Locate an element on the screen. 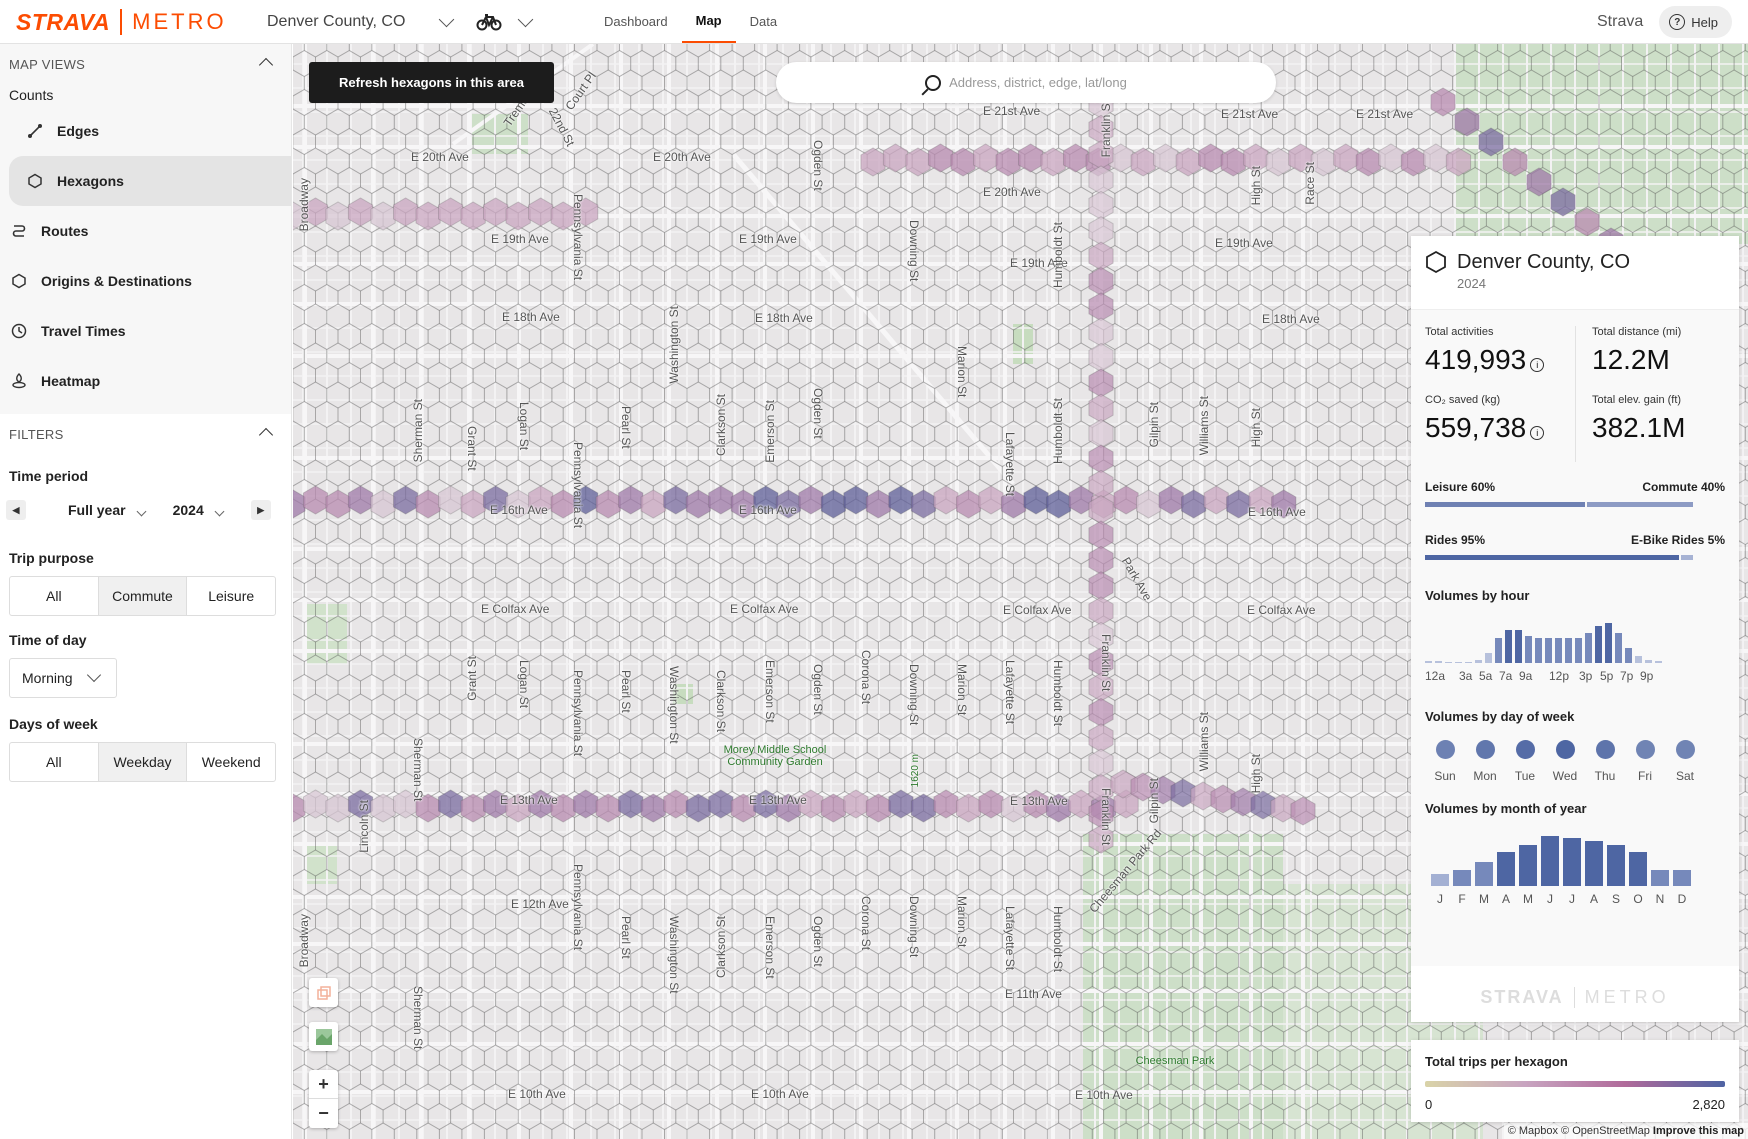 The height and width of the screenshot is (1139, 1748). street-label: Washington St is located at coordinates (674, 345).